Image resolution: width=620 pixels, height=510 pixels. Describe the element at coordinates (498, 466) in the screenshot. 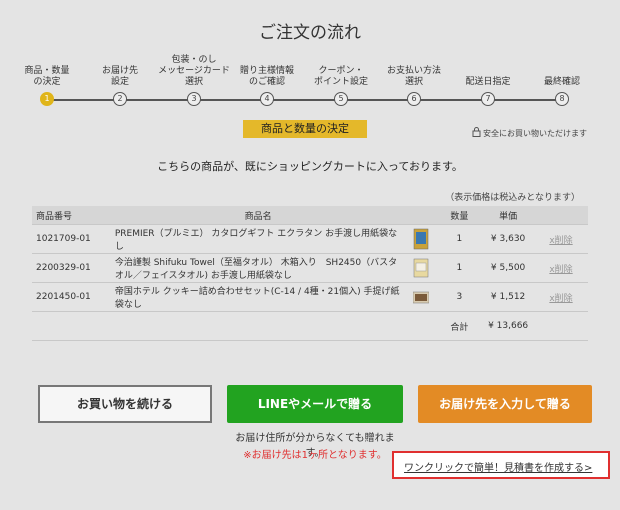

I see `create-quote-link: ワンクリックで簡単！見積書を作成する>` at that location.